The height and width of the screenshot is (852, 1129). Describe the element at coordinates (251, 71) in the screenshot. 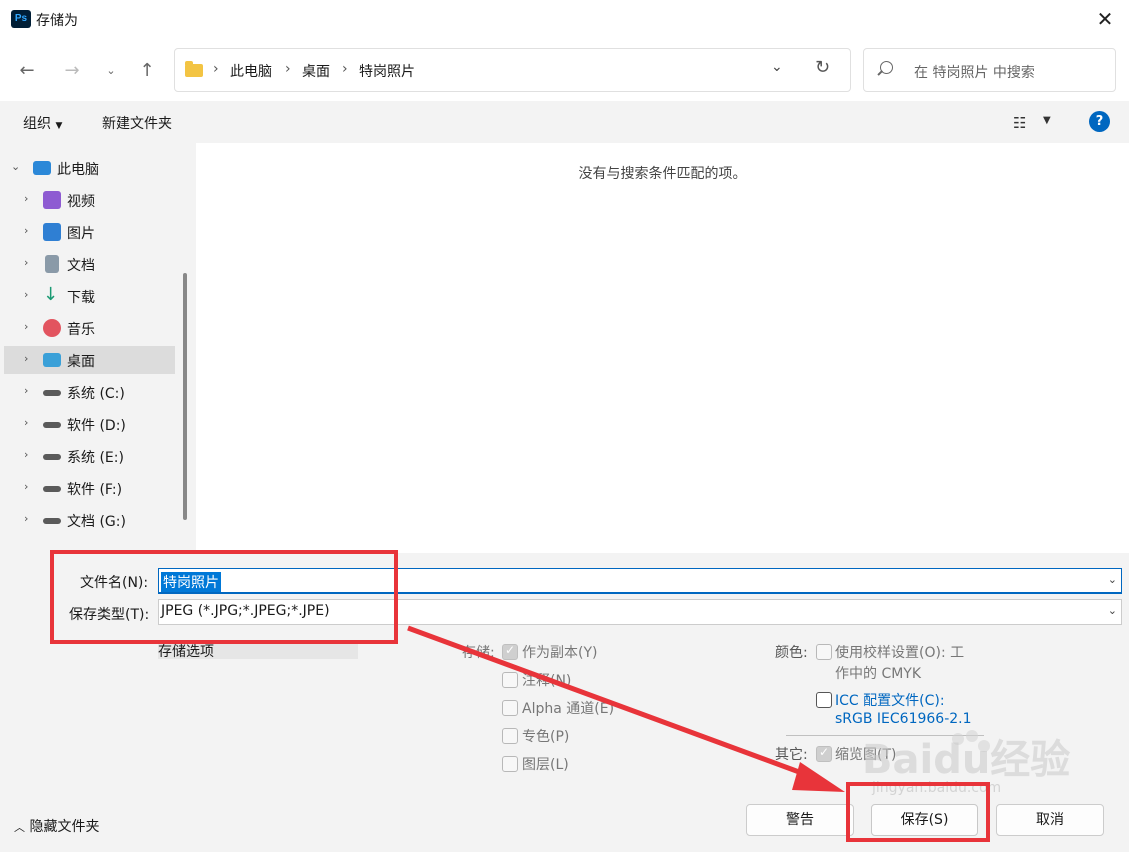

I see `breadcrumb-item: 此电脑` at that location.